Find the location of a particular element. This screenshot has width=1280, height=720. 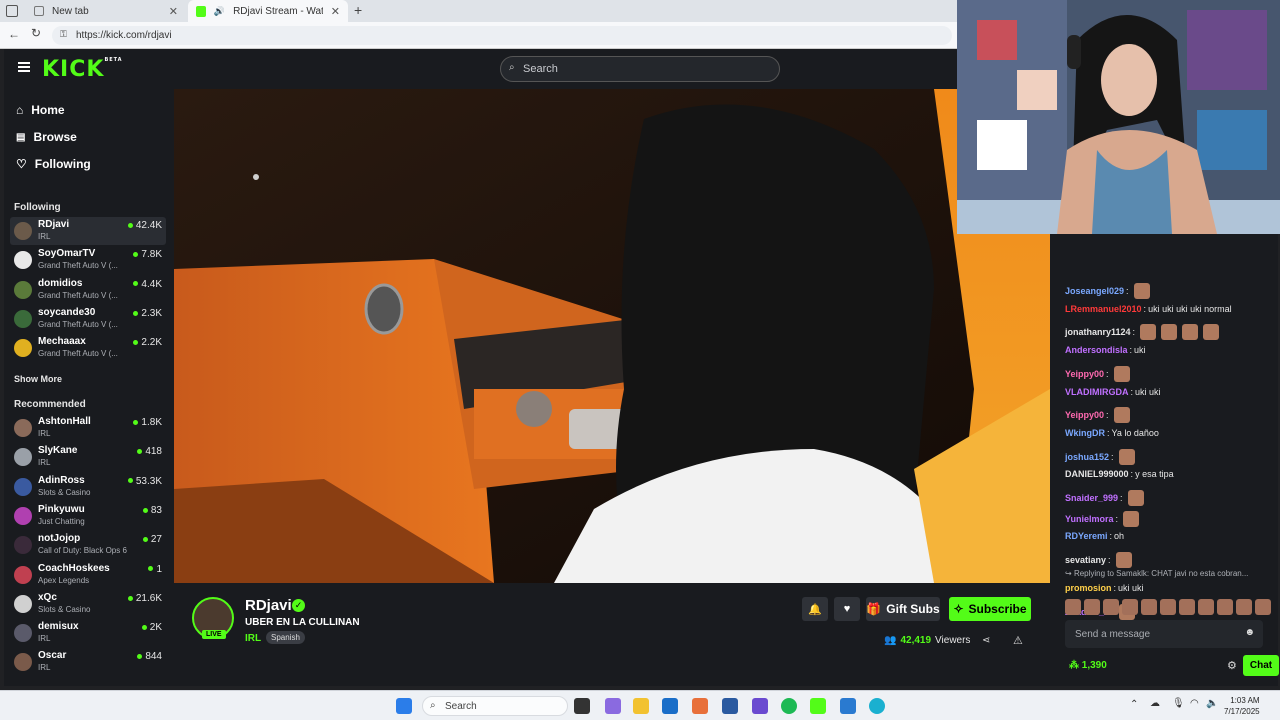

sidebar-channel: SlyKane IRL 418 is located at coordinates (88, 457).